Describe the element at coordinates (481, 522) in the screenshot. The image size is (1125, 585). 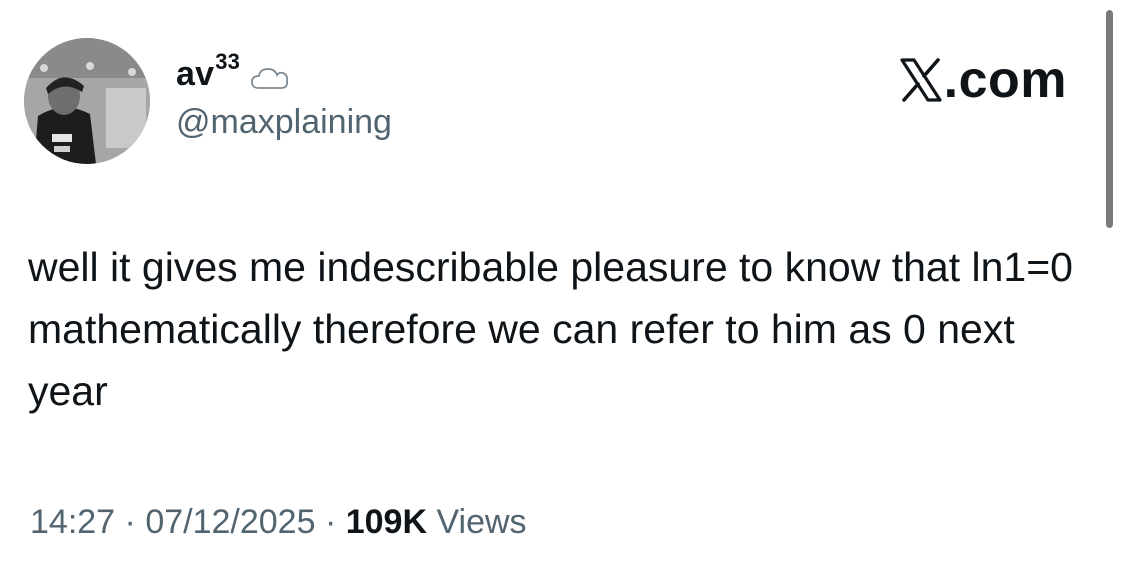
I see `views-label: Views` at that location.